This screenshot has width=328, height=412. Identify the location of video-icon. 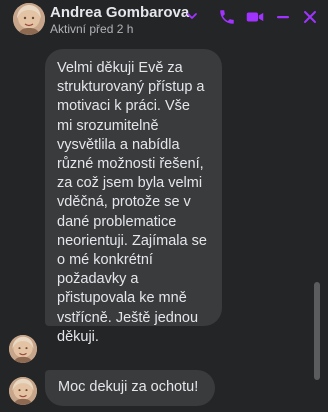
(255, 17).